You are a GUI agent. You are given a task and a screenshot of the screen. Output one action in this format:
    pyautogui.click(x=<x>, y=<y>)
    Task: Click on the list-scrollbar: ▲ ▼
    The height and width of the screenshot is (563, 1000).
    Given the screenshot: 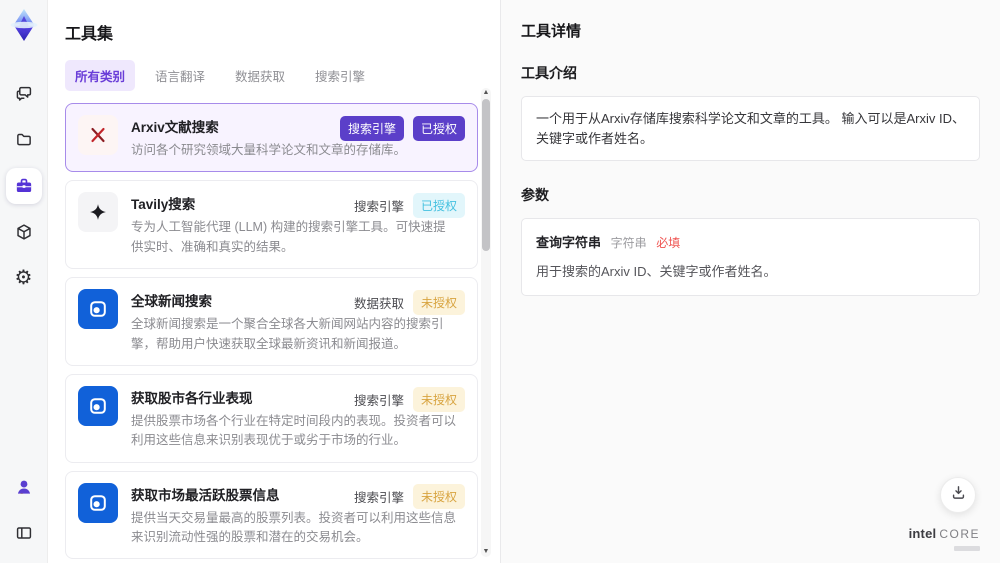 What is the action you would take?
    pyautogui.click(x=486, y=322)
    